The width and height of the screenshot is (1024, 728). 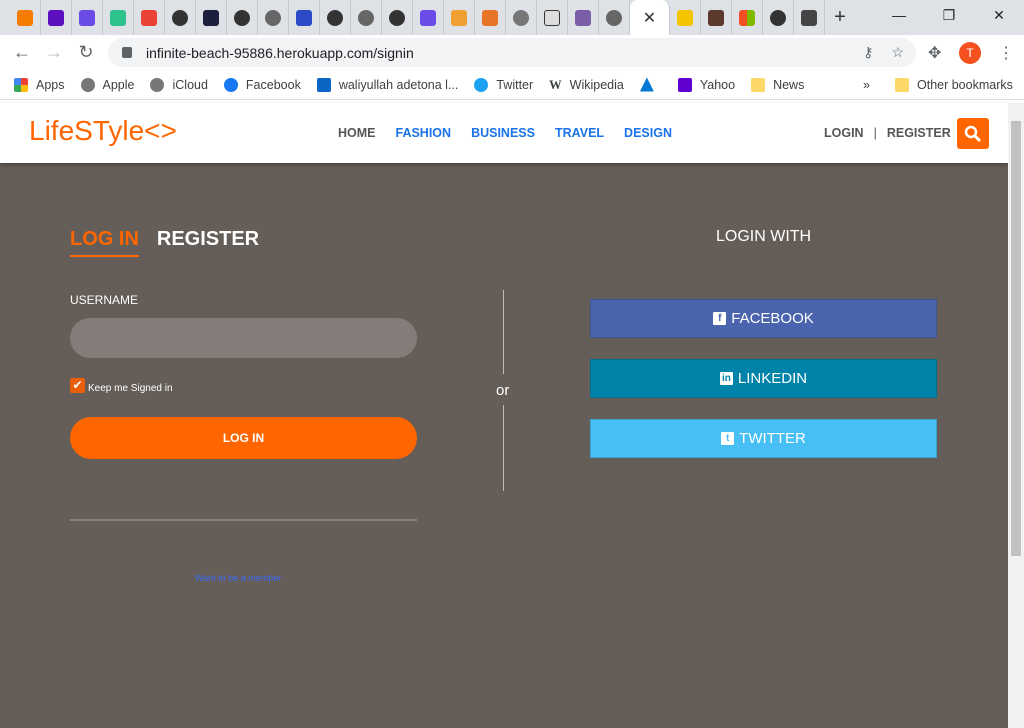 What do you see at coordinates (104, 300) in the screenshot?
I see `username-label: USERNAME` at bounding box center [104, 300].